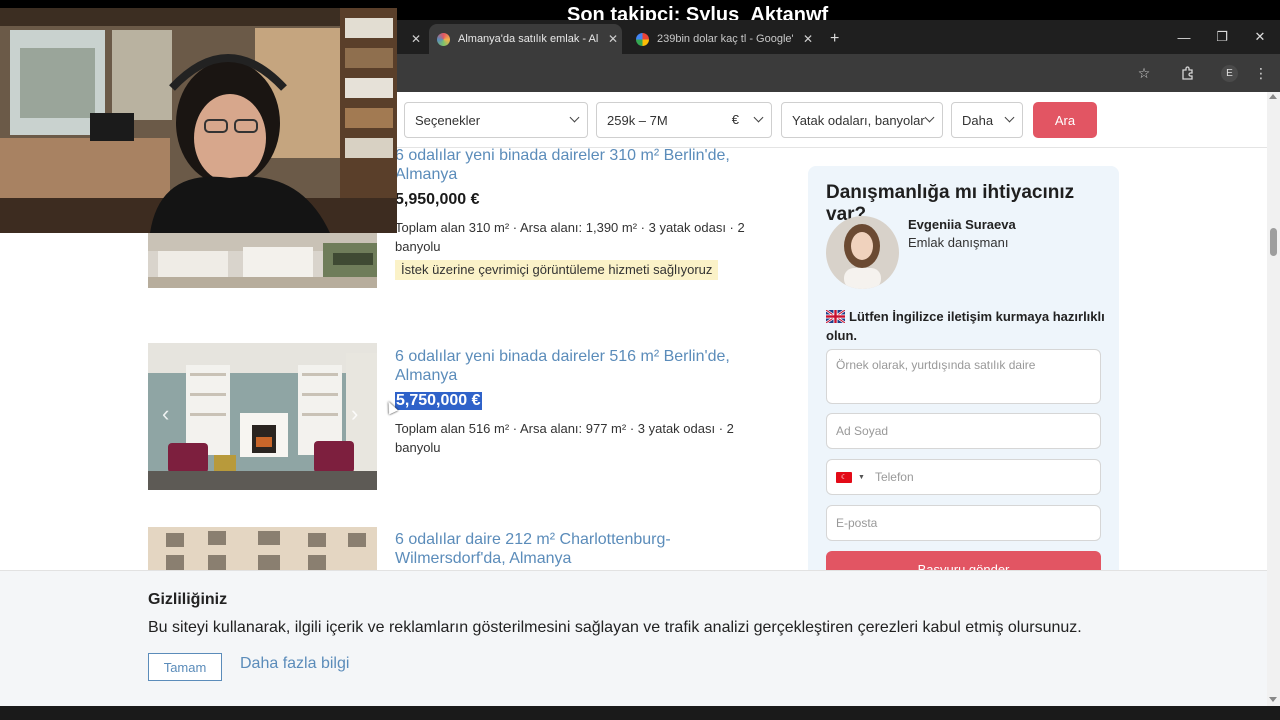 The image size is (1280, 720). What do you see at coordinates (1144, 73) in the screenshot?
I see `bookmark-star-icon: ☆` at bounding box center [1144, 73].